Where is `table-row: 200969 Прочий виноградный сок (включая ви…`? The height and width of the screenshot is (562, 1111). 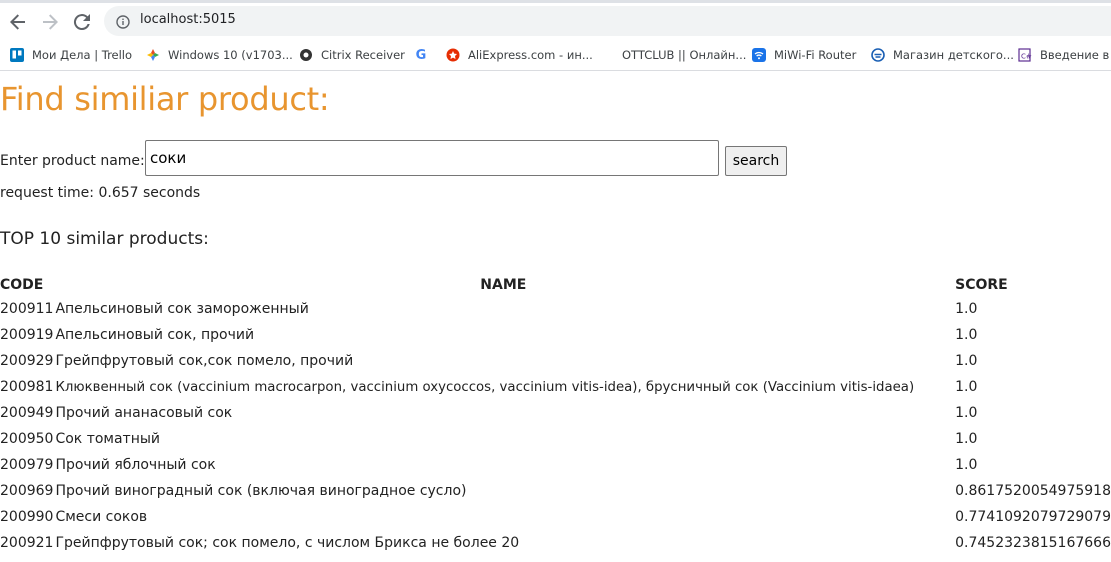 table-row: 200969 Прочий виноградный сок (включая ви… is located at coordinates (555, 491).